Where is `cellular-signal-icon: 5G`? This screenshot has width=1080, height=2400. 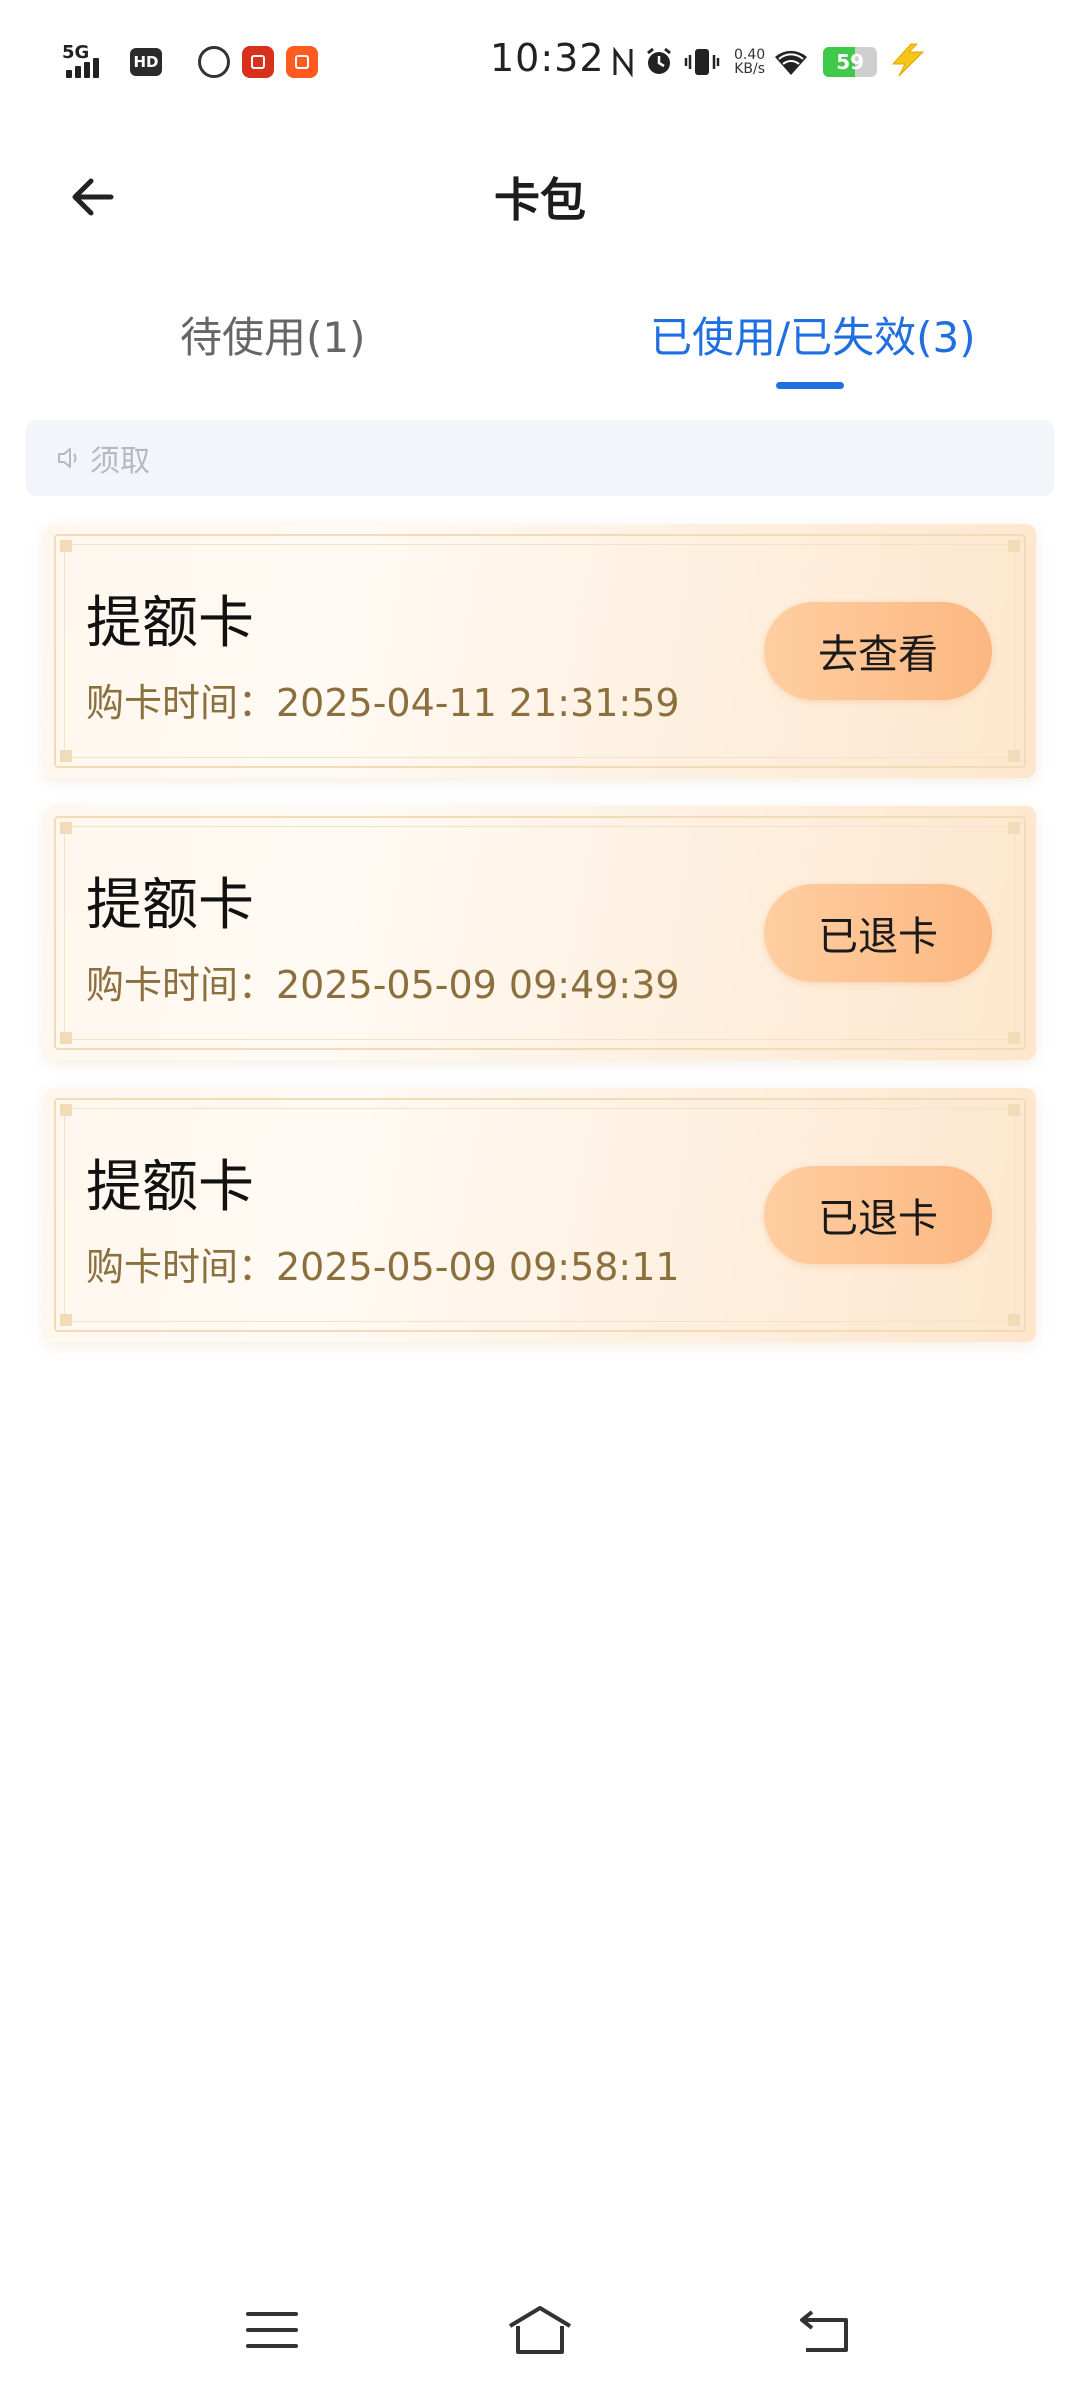 cellular-signal-icon: 5G is located at coordinates (85, 62).